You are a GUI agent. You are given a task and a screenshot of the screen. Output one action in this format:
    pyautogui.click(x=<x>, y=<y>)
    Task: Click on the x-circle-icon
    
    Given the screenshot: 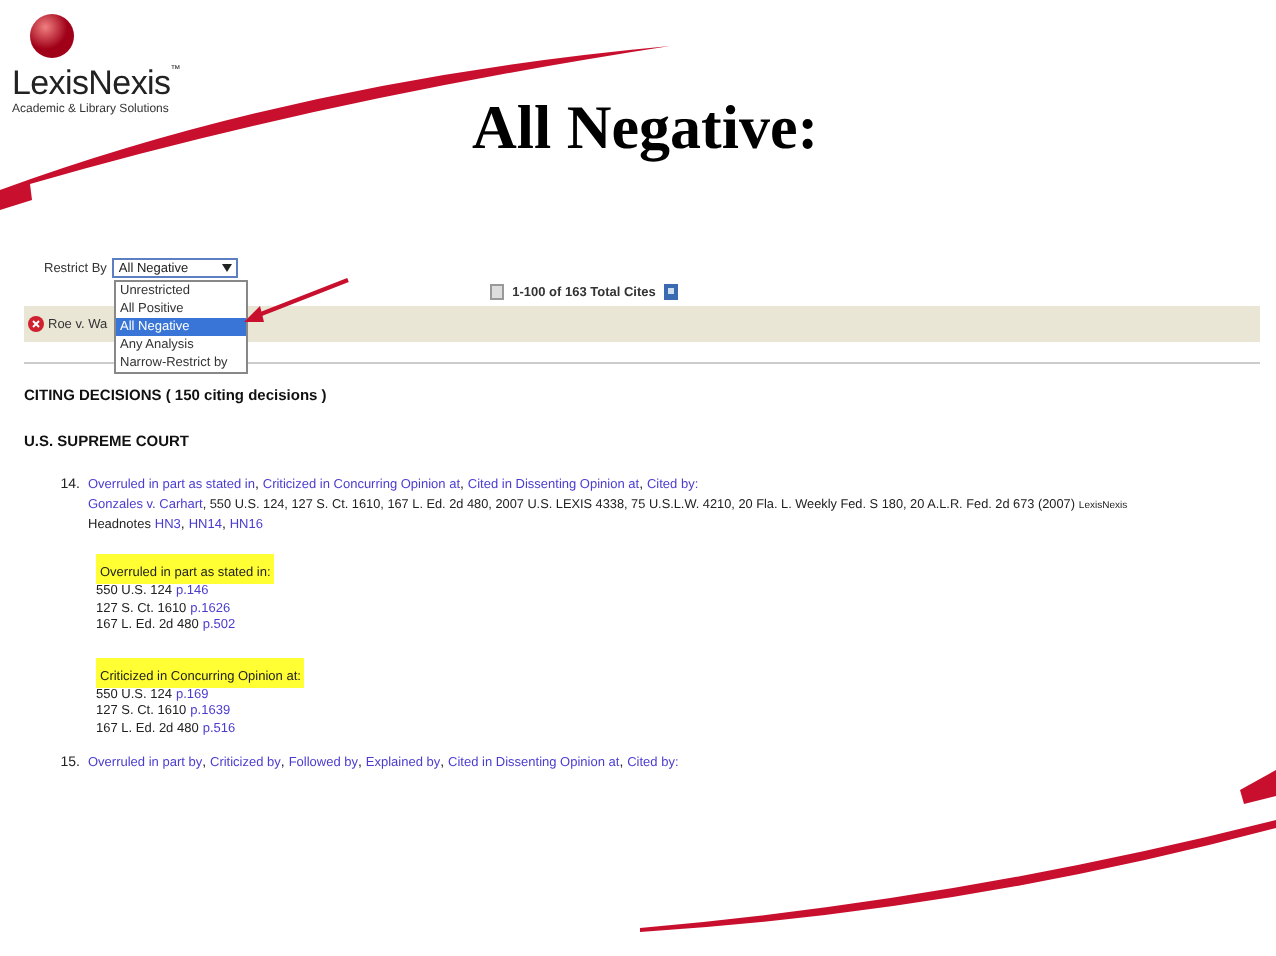 What is the action you would take?
    pyautogui.click(x=36, y=324)
    